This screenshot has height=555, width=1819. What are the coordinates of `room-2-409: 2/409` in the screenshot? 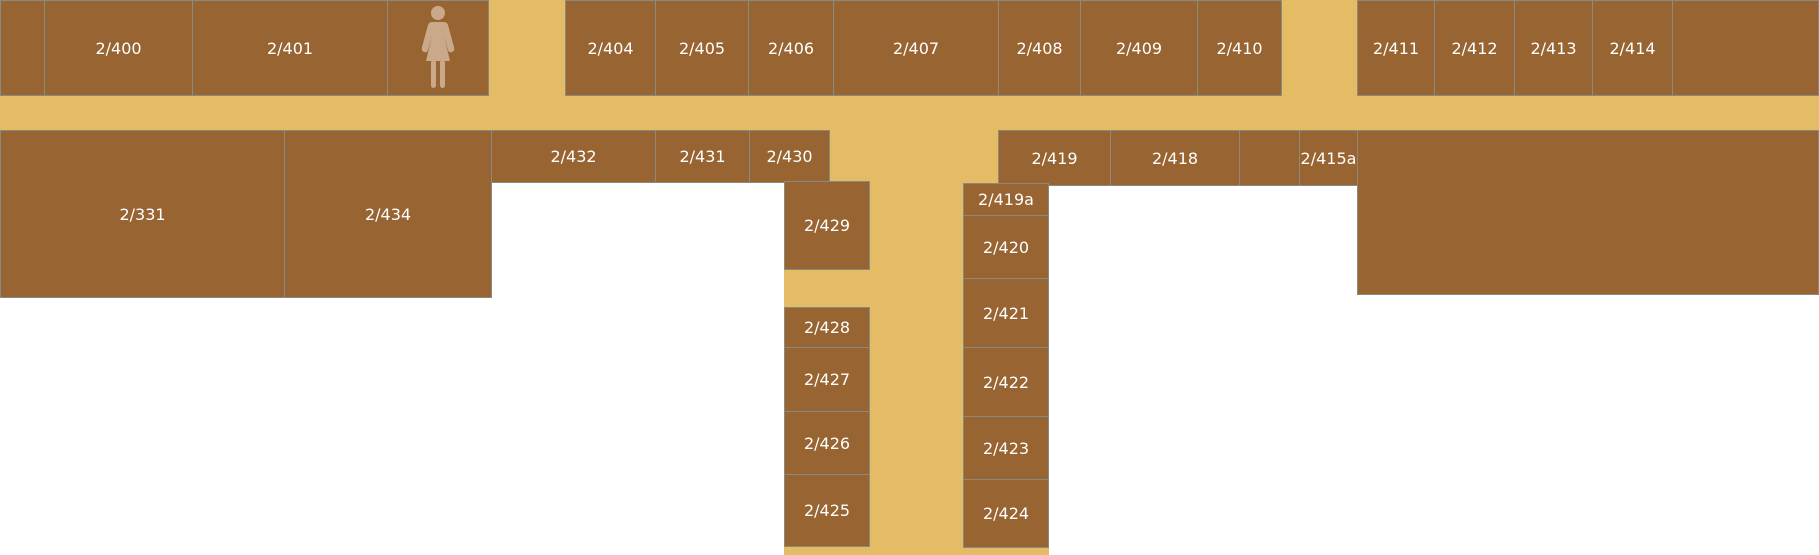 It's located at (1139, 48).